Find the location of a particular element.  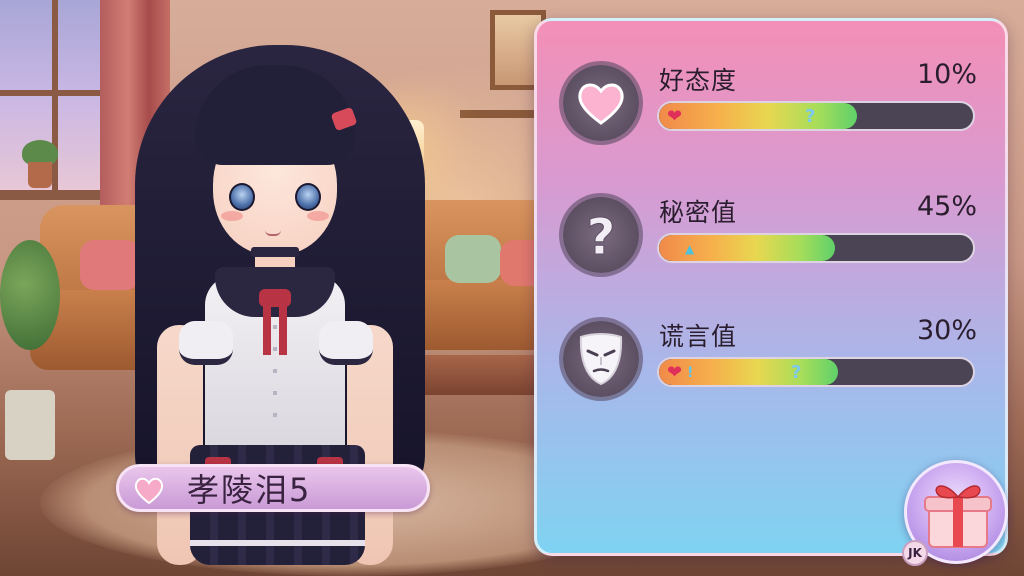

character-name-plate: 孝陵泪5 is located at coordinates (273, 488).